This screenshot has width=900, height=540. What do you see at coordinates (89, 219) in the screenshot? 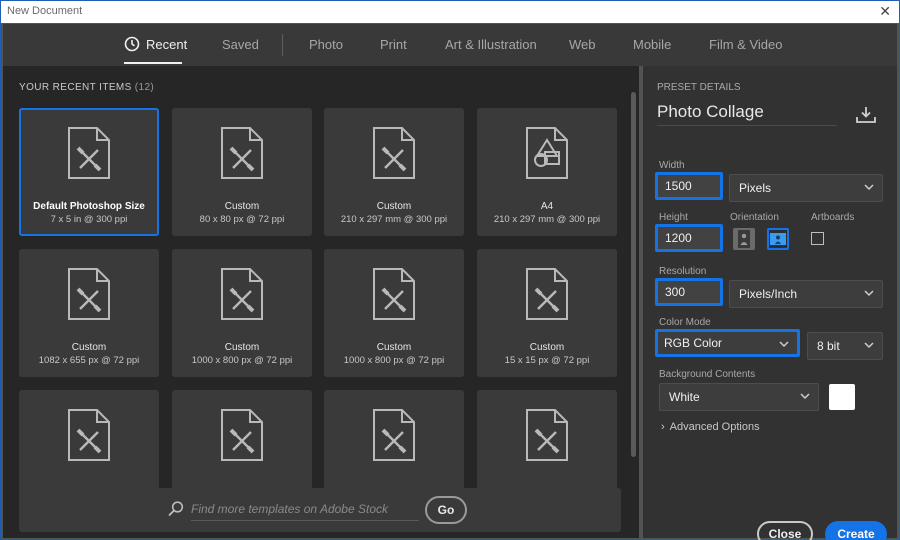
I see `recent-item-dimensions: 7 x 5 in @ 300 ppi` at bounding box center [89, 219].